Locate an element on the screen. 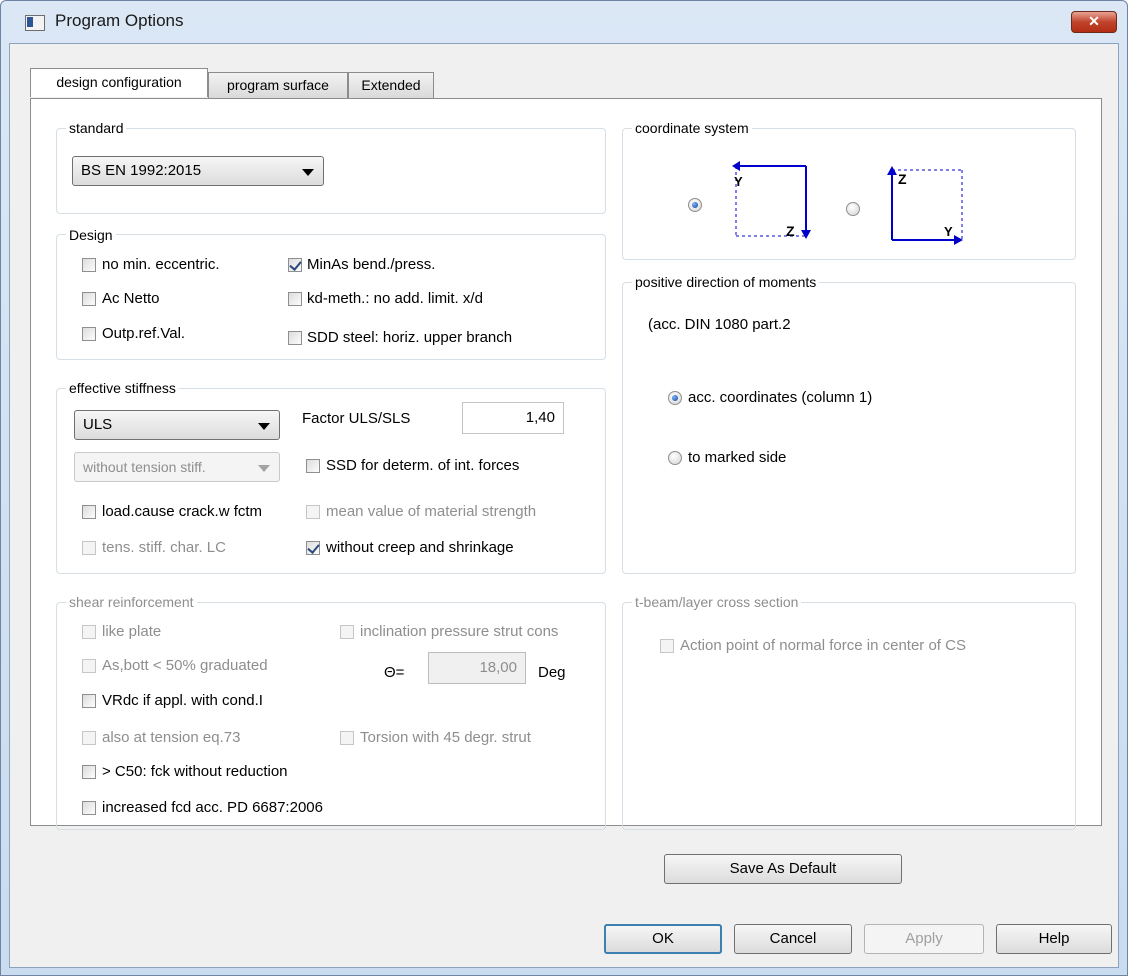  tab-design-configuration: design configuration is located at coordinates (119, 82).